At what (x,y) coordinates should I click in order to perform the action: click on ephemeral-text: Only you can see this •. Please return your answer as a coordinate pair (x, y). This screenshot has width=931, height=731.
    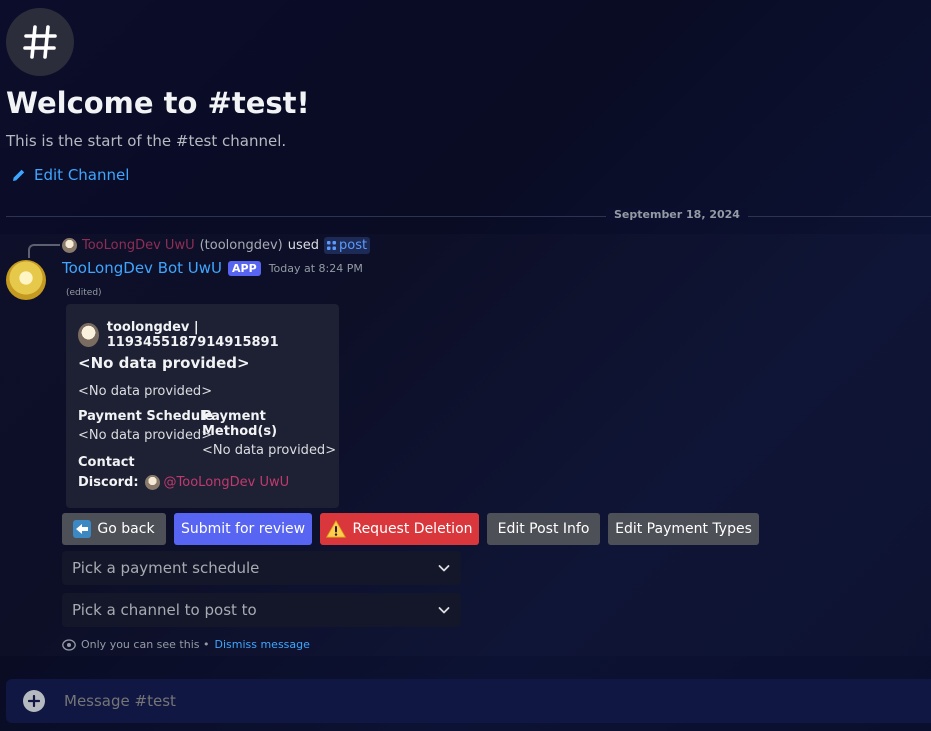
    Looking at the image, I should click on (145, 644).